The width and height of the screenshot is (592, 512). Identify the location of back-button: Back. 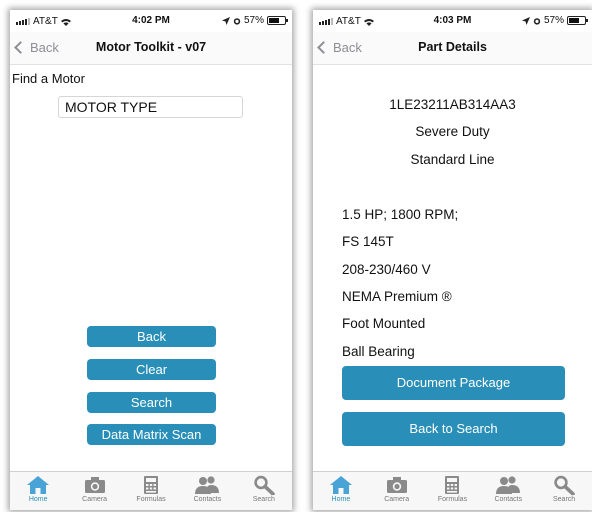
(151, 336).